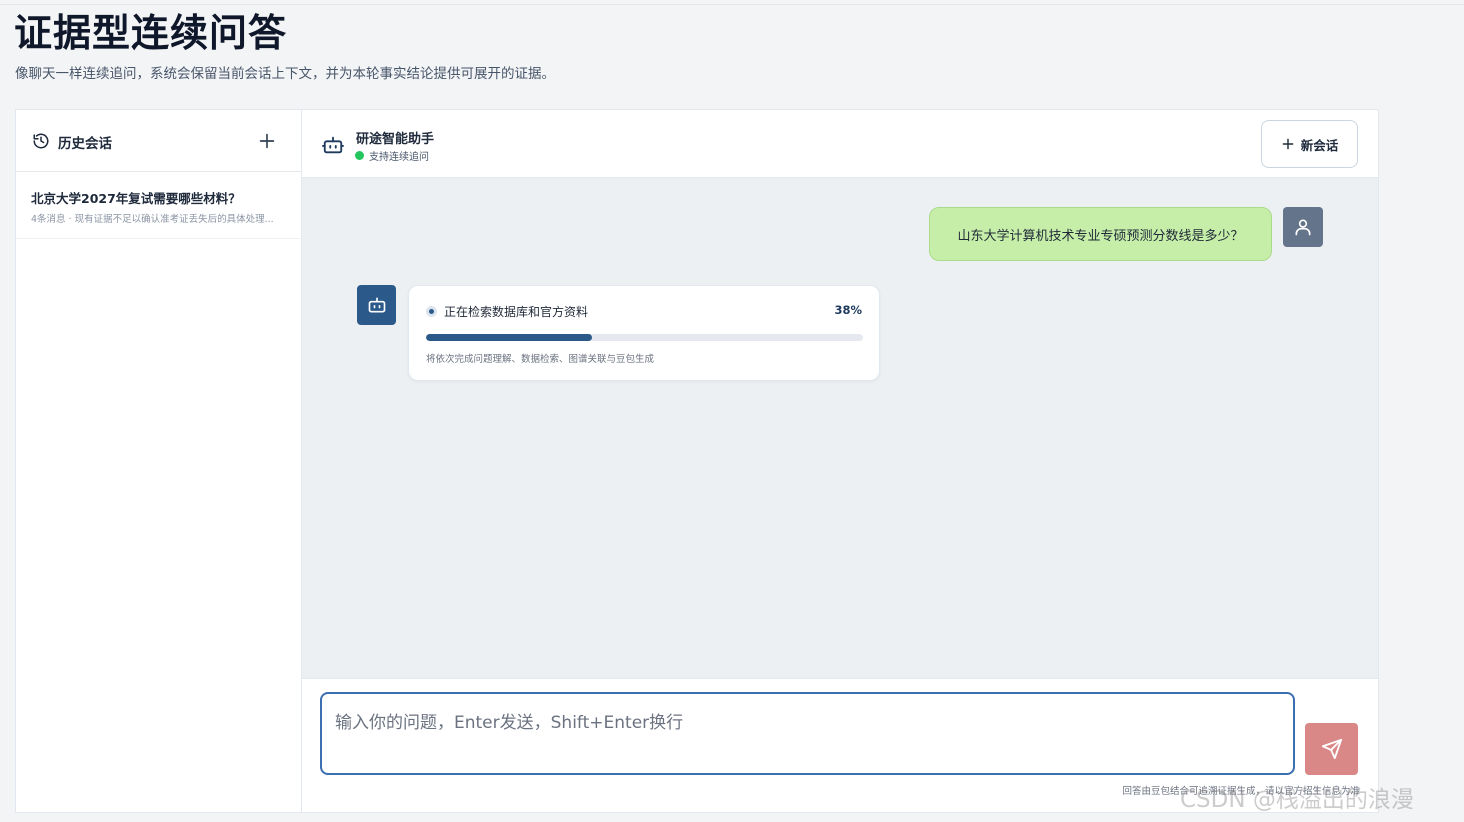 This screenshot has width=1464, height=822. What do you see at coordinates (1288, 144) in the screenshot?
I see `plus-icon` at bounding box center [1288, 144].